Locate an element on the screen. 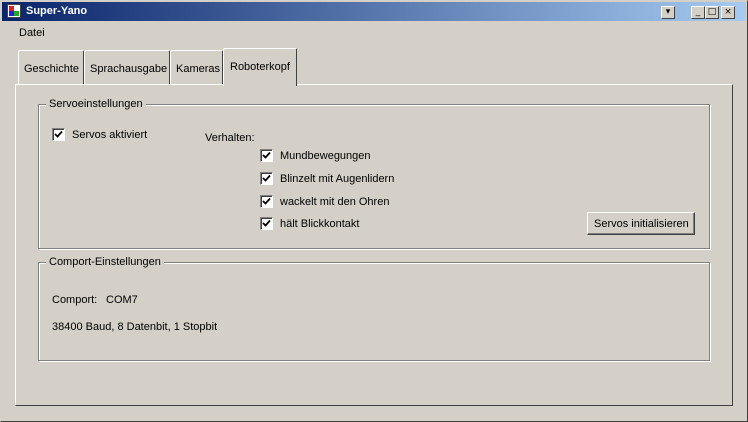 The height and width of the screenshot is (422, 748). menu-datei: Datei is located at coordinates (32, 33).